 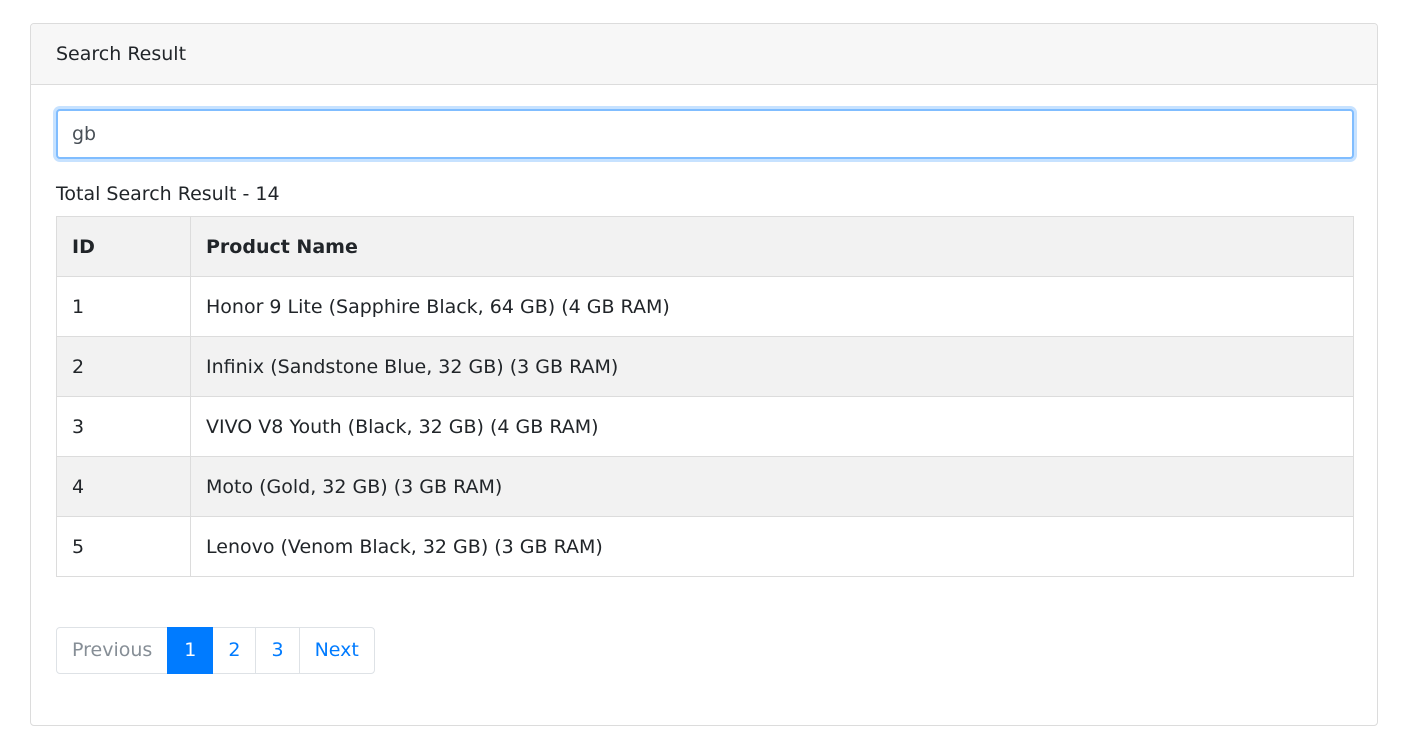 What do you see at coordinates (123, 546) in the screenshot?
I see `cell-id: 5` at bounding box center [123, 546].